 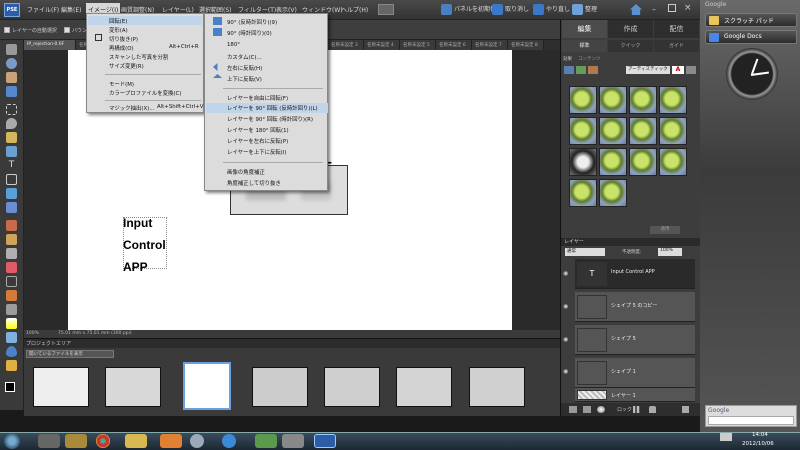 I want to click on marquee-tool-icon, so click(x=11, y=109).